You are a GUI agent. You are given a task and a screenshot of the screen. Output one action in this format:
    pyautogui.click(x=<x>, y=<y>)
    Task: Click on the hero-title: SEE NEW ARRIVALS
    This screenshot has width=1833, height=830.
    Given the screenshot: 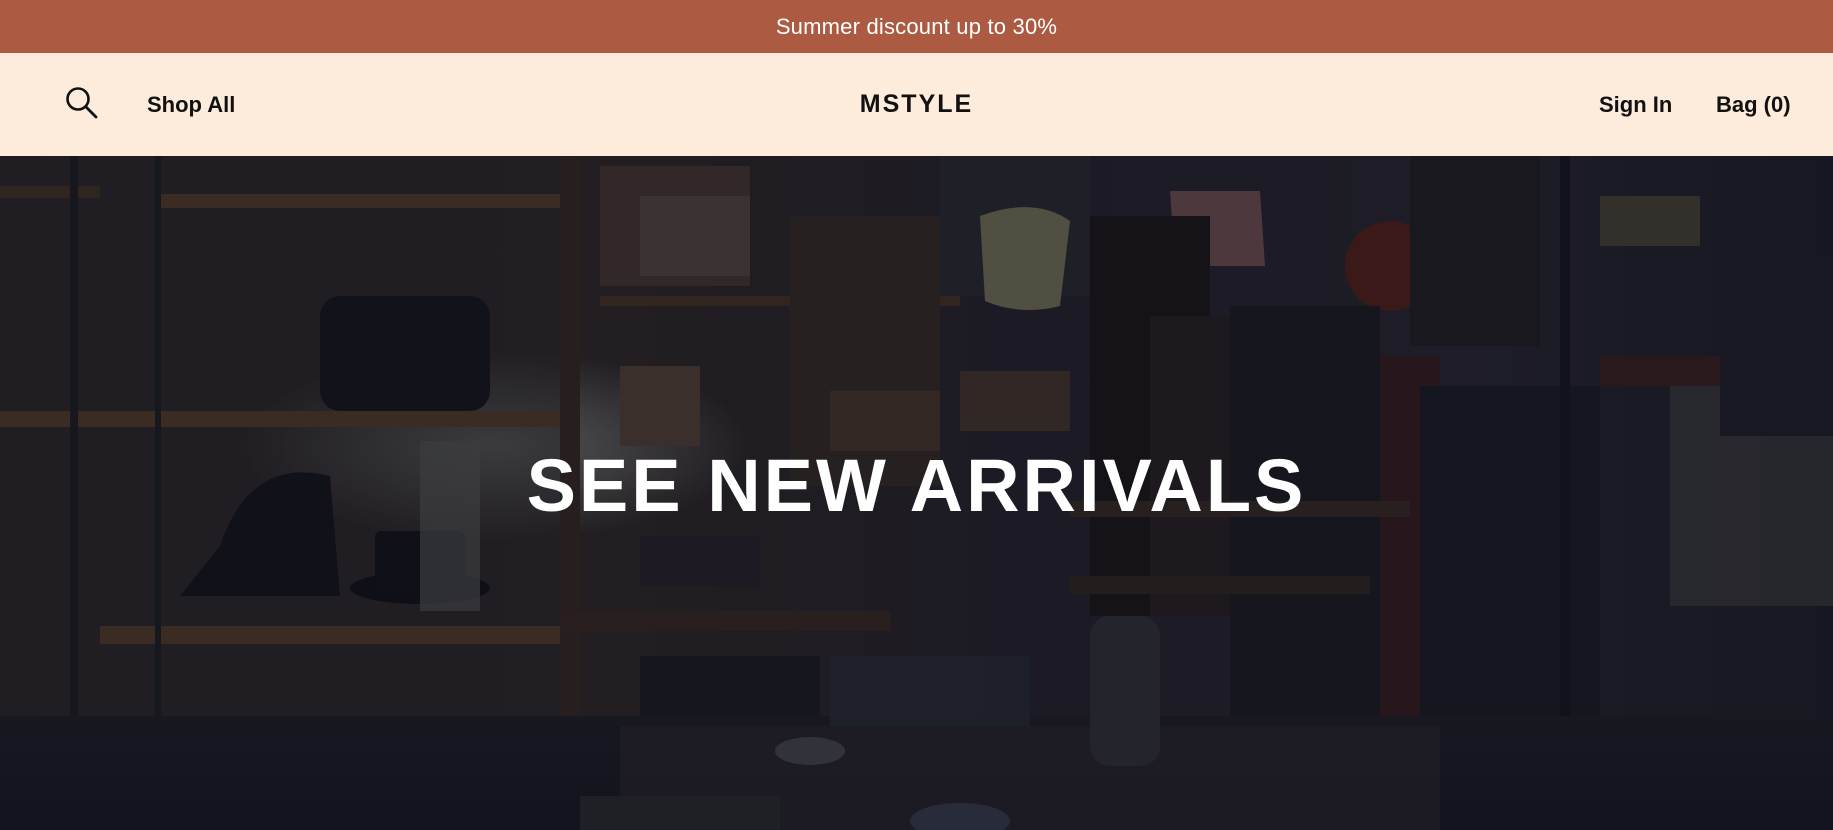 What is the action you would take?
    pyautogui.click(x=916, y=486)
    